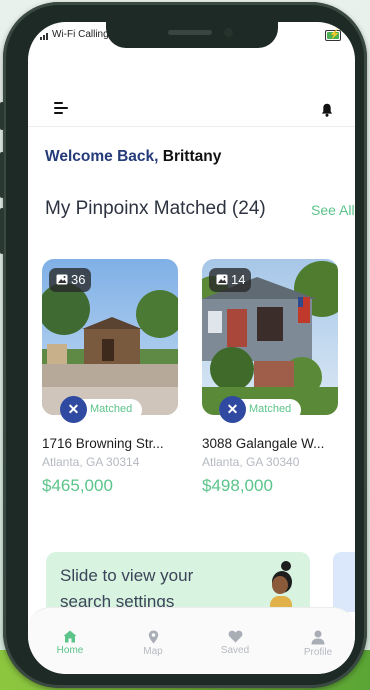 Image resolution: width=370 pixels, height=690 pixels. Describe the element at coordinates (70, 650) in the screenshot. I see `tab-label: Home` at that location.